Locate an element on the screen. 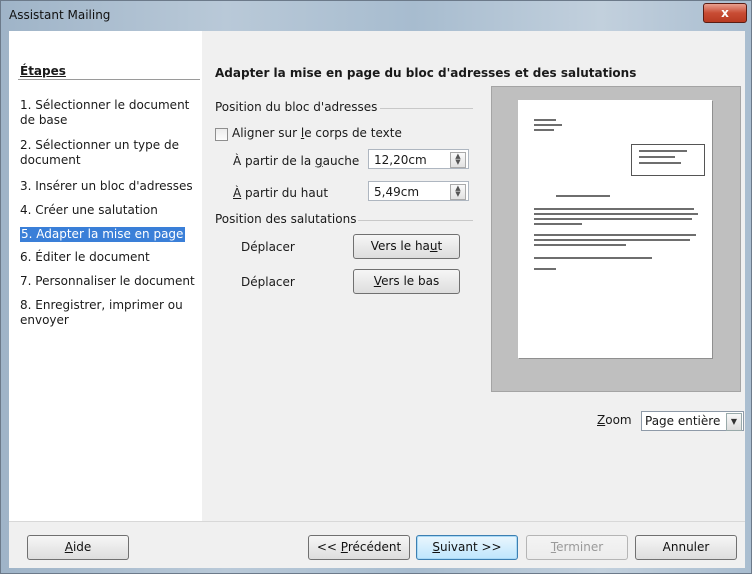  next-button: Suivant >> is located at coordinates (467, 547).